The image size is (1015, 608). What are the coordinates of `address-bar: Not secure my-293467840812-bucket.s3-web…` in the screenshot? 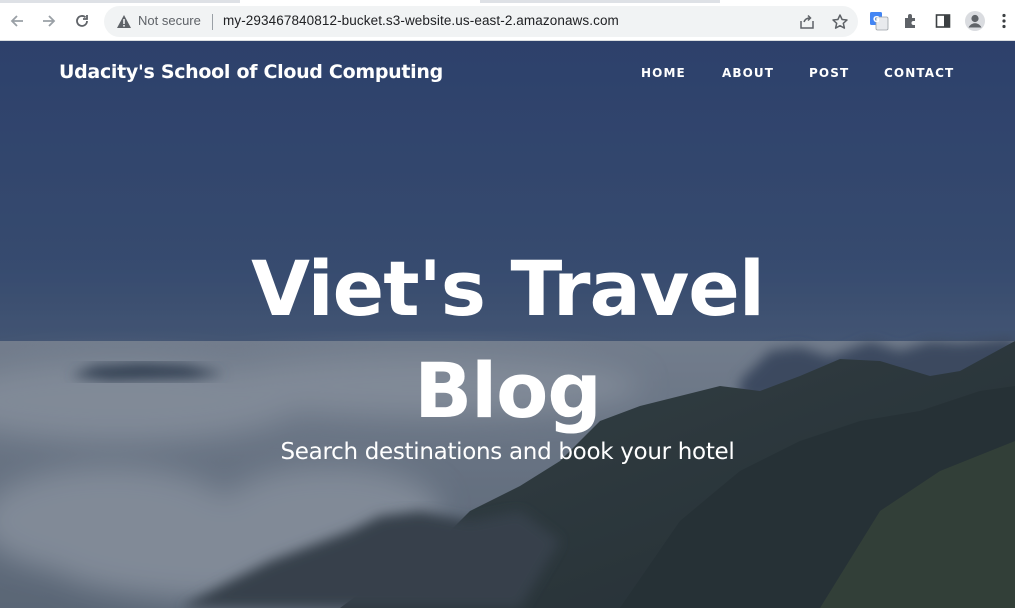 It's located at (481, 21).